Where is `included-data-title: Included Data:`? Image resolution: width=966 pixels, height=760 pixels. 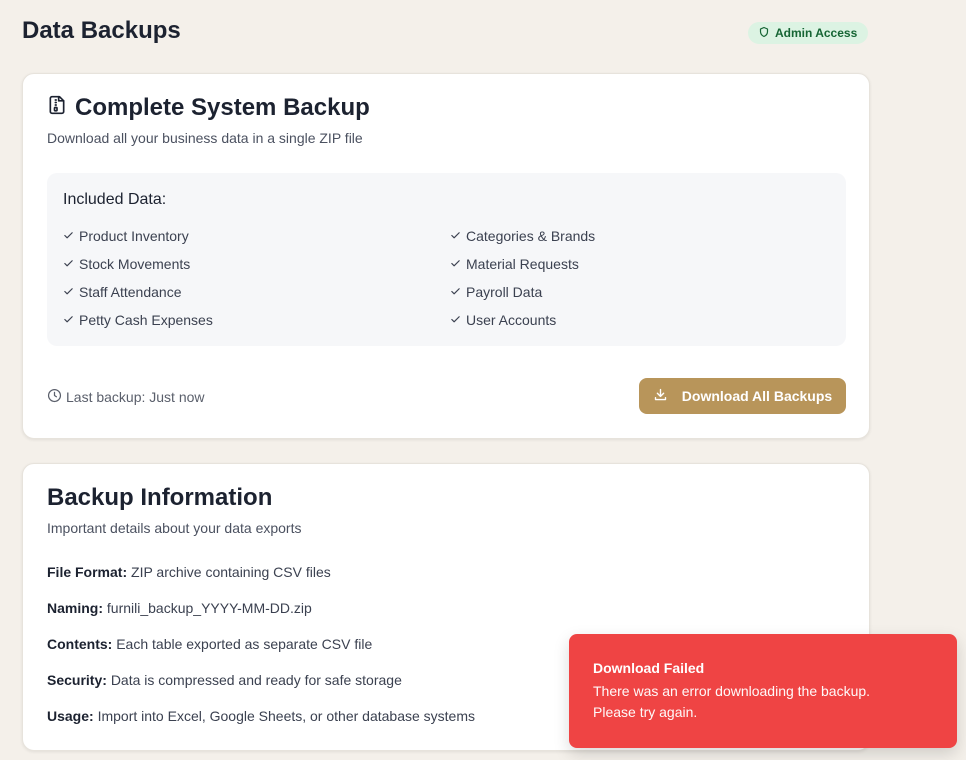
included-data-title: Included Data: is located at coordinates (115, 199).